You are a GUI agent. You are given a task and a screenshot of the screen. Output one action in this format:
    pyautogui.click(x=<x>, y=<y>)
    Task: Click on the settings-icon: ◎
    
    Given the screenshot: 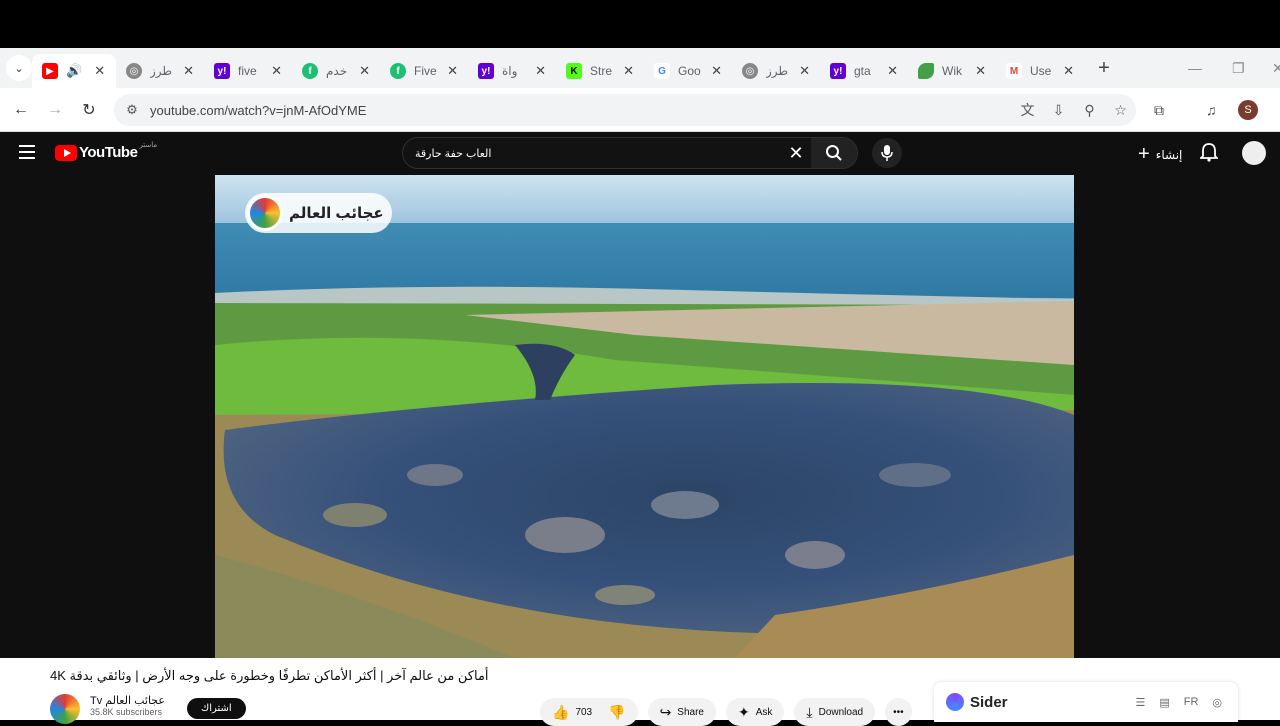 What is the action you would take?
    pyautogui.click(x=1217, y=702)
    